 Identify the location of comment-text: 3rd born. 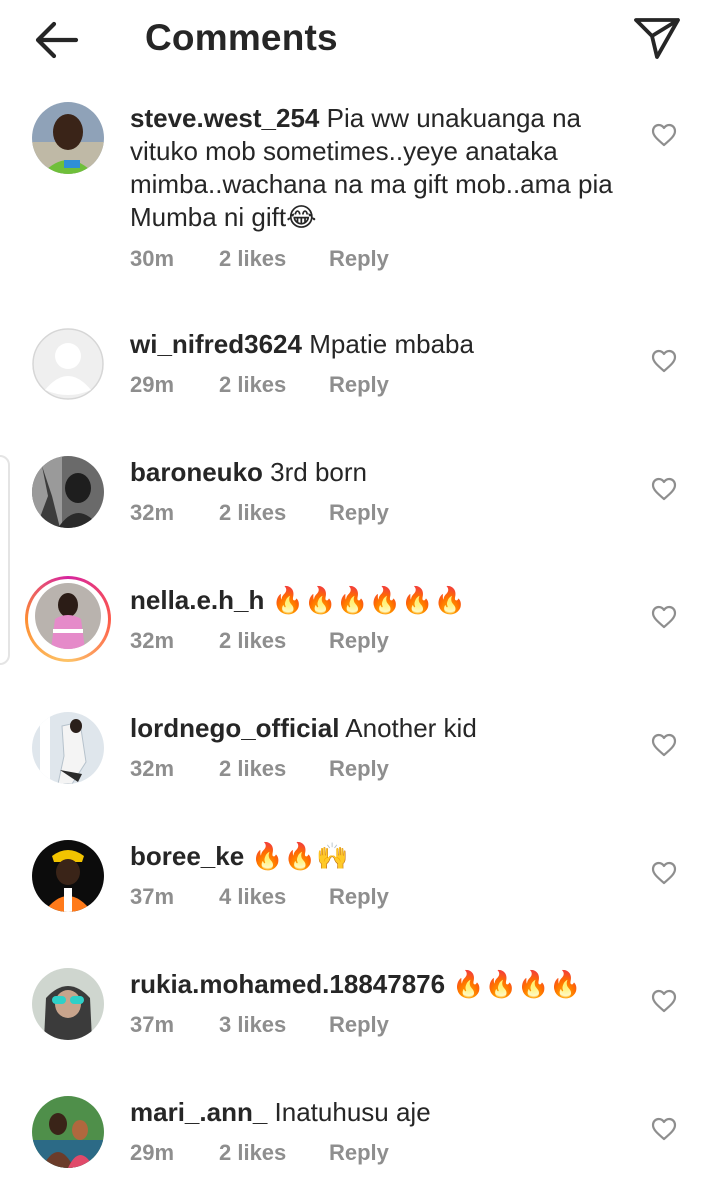
(318, 472).